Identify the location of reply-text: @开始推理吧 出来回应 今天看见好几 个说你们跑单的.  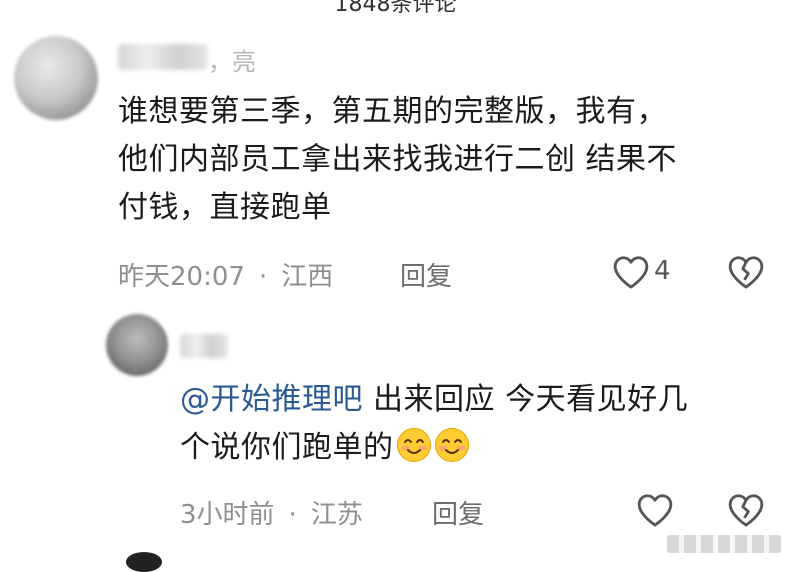
(434, 424).